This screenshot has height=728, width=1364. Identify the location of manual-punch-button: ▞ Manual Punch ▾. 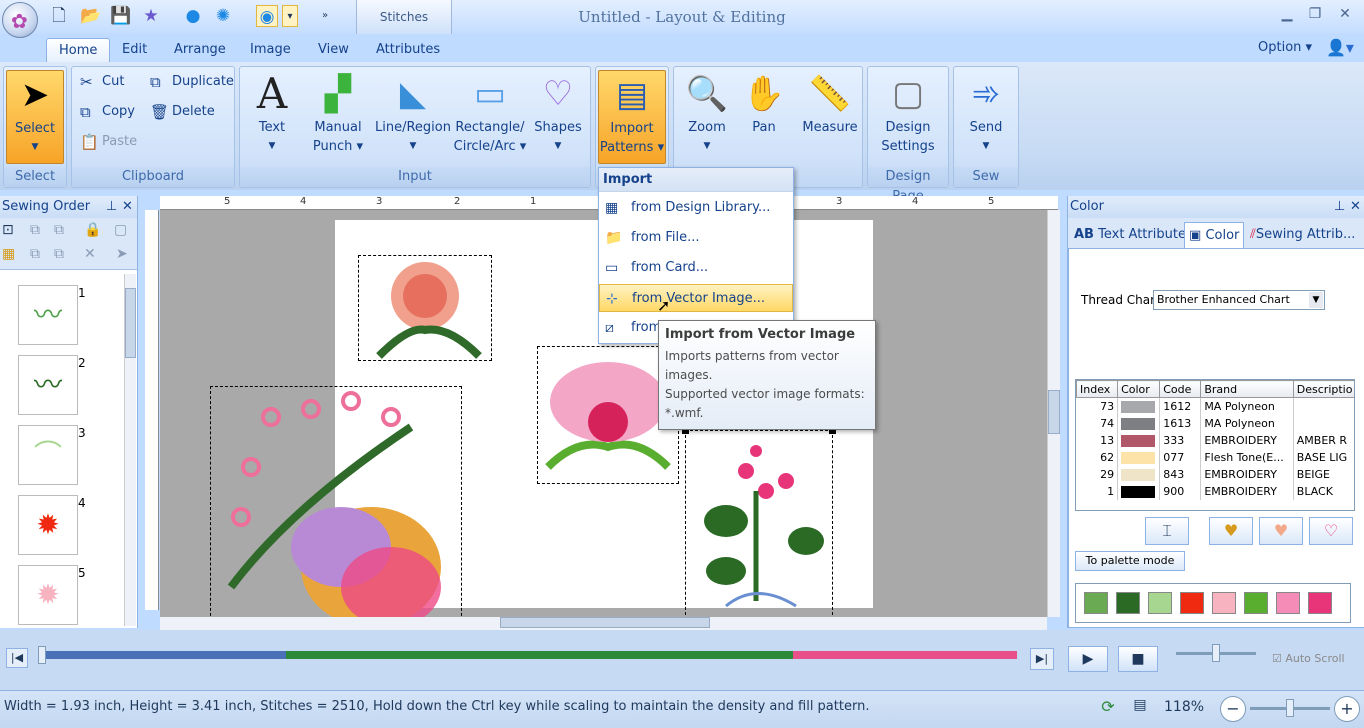
(338, 113).